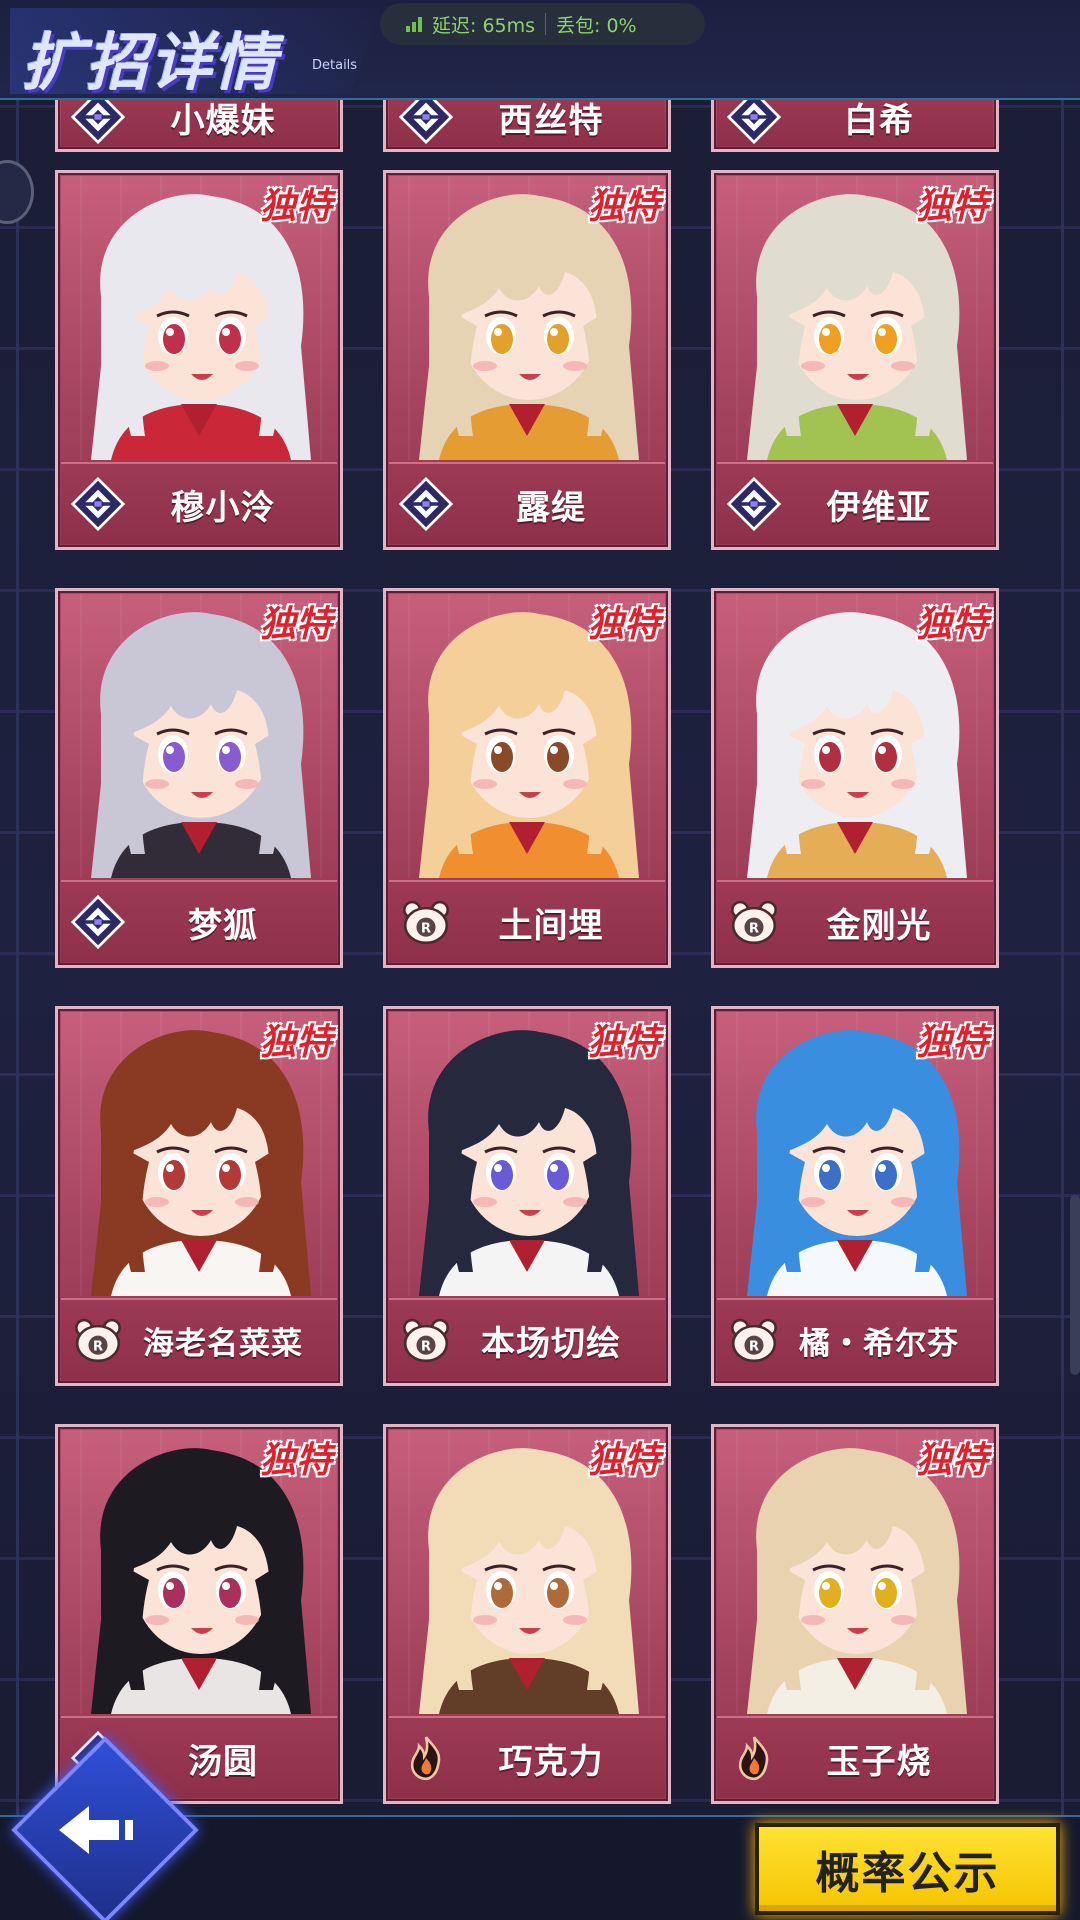 The height and width of the screenshot is (1920, 1080). Describe the element at coordinates (527, 1196) in the screenshot. I see `character-card: 独特 R 本场切绘` at that location.